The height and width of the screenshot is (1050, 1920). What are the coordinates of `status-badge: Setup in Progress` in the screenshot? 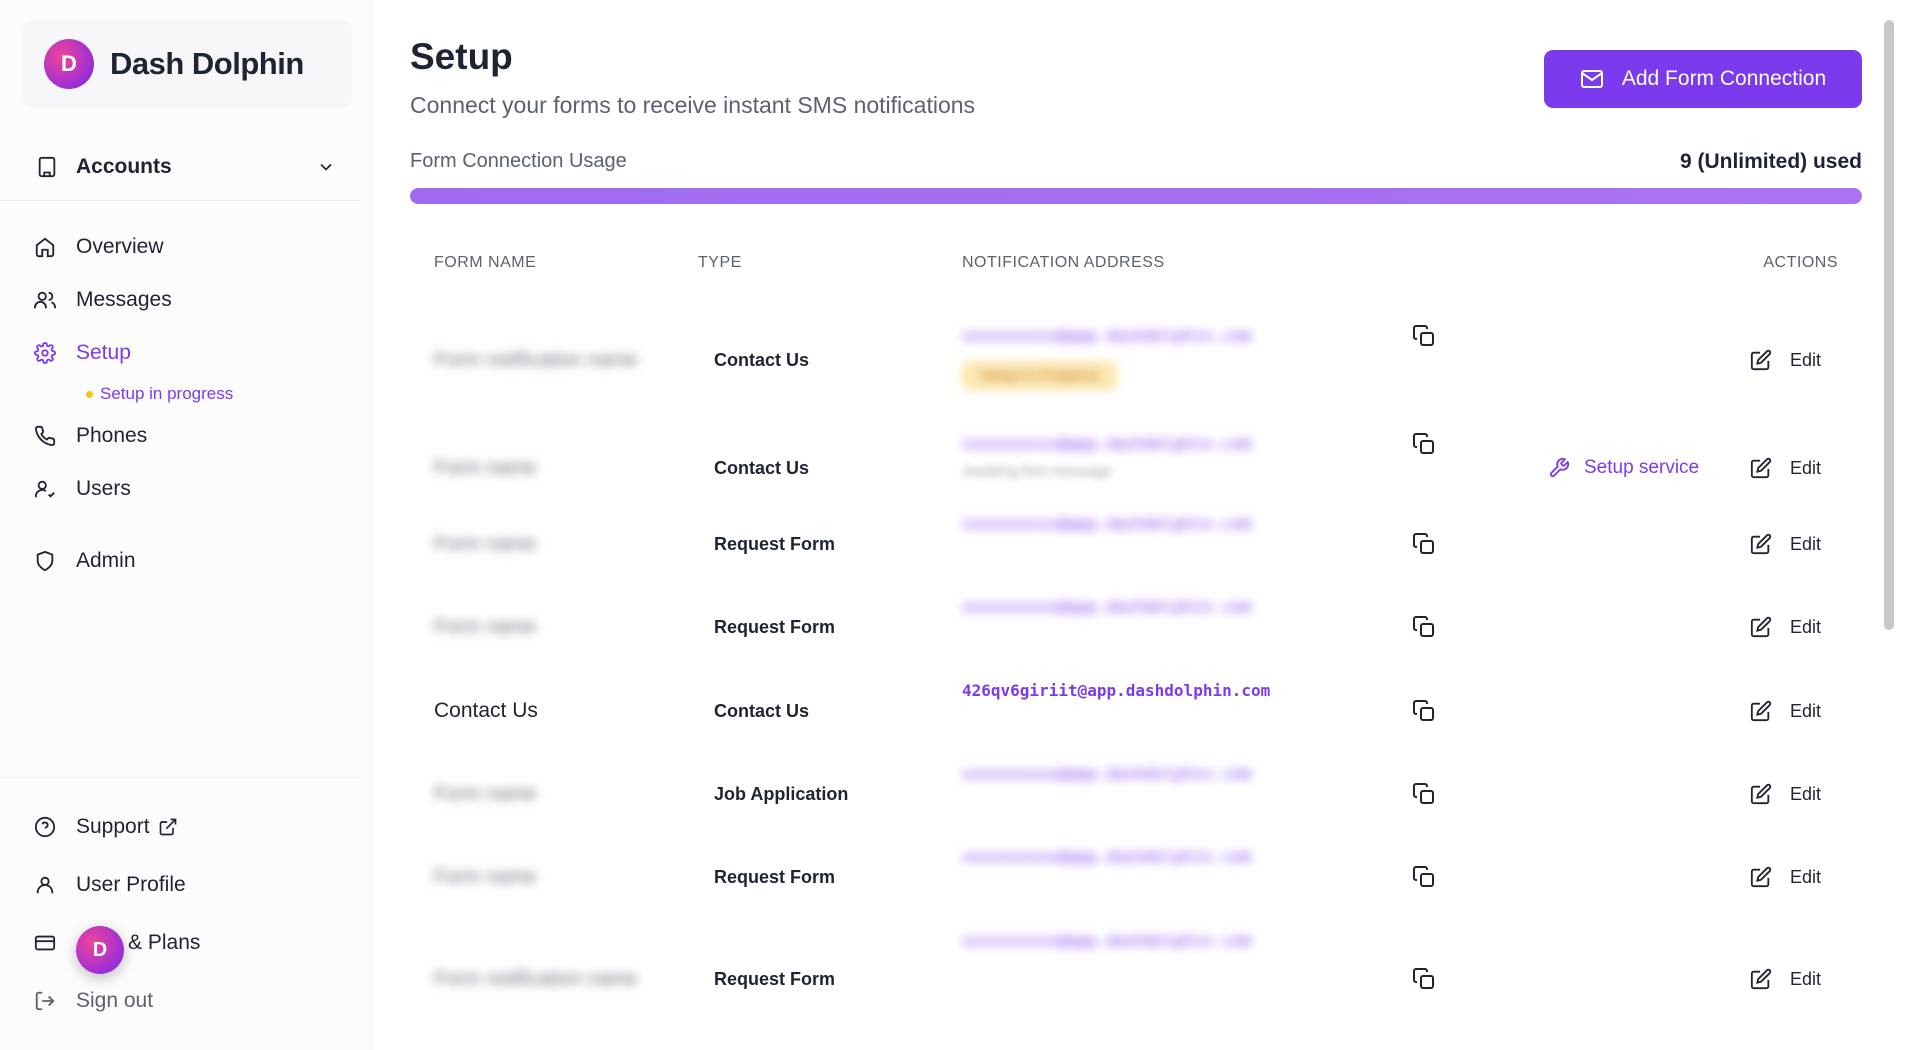 It's located at (1040, 375).